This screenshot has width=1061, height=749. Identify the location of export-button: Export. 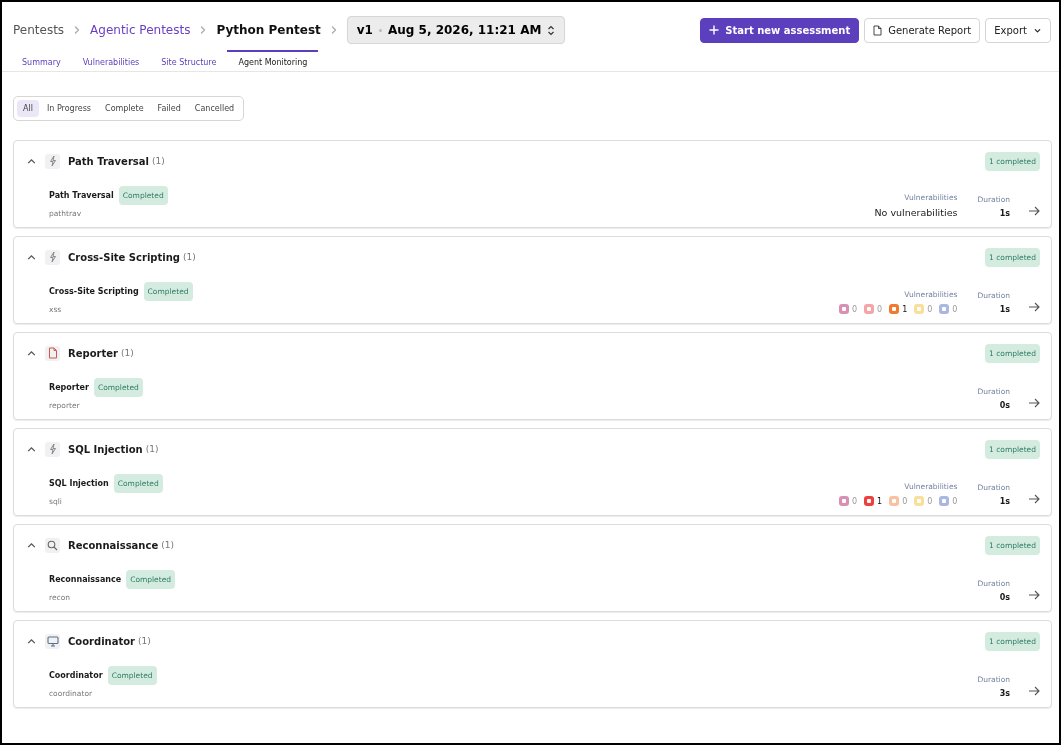
(1018, 30).